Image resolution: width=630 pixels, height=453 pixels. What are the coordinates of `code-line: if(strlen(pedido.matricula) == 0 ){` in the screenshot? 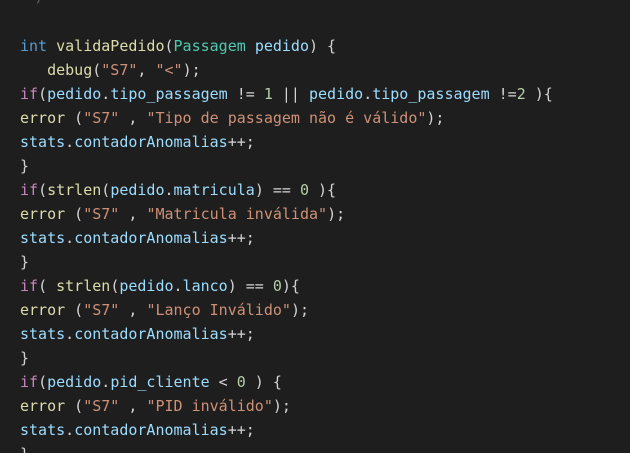 It's located at (286, 190).